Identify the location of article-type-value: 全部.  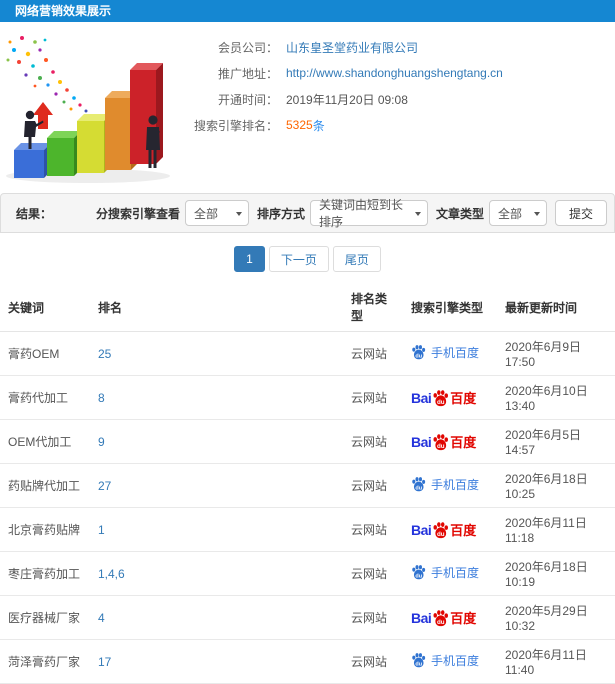
(509, 213).